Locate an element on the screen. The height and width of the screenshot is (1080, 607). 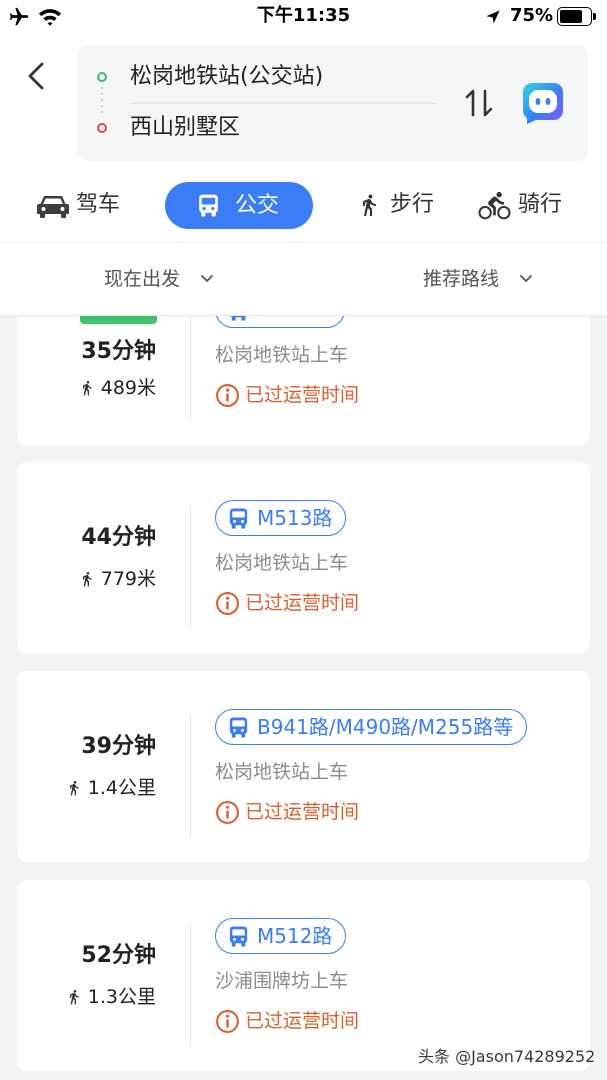
departure-time-dropdown: 现在出发 is located at coordinates (163, 279).